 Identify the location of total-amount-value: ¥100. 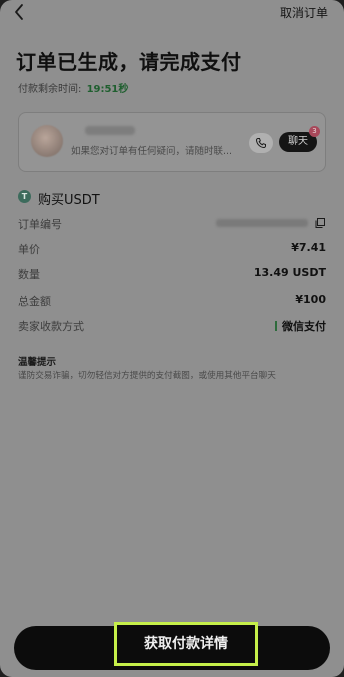
(310, 299).